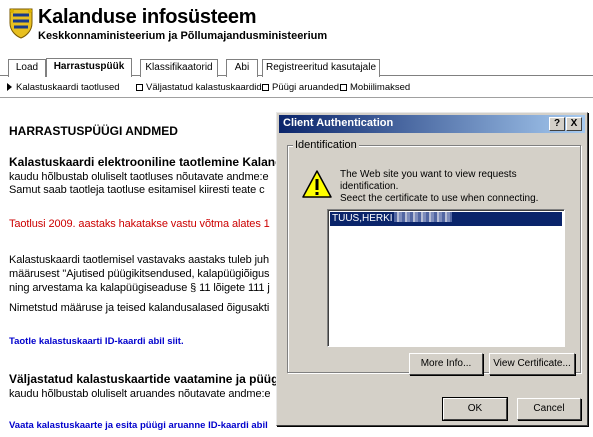  I want to click on subnav-kalastuskaardi-taotlused: Kalastuskaardi taotlused, so click(68, 87).